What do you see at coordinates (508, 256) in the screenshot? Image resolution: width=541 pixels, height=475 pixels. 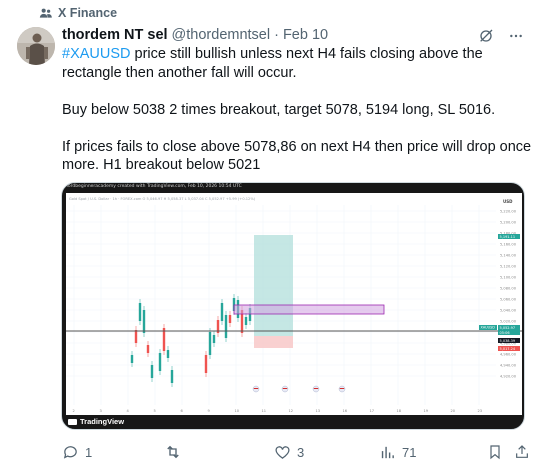 I see `price-tick: 5,140.00` at bounding box center [508, 256].